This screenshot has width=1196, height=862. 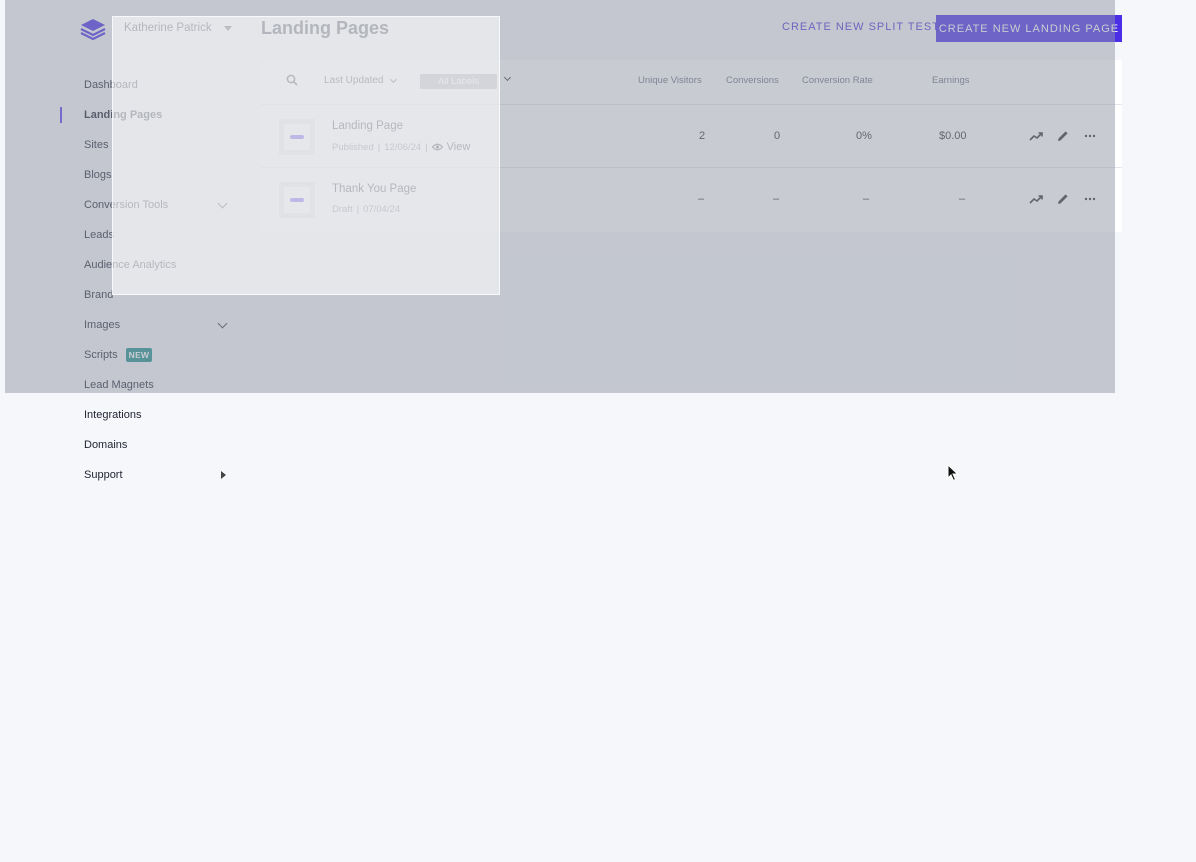 I want to click on sidebar-item-label: Dashboard, so click(x=111, y=85).